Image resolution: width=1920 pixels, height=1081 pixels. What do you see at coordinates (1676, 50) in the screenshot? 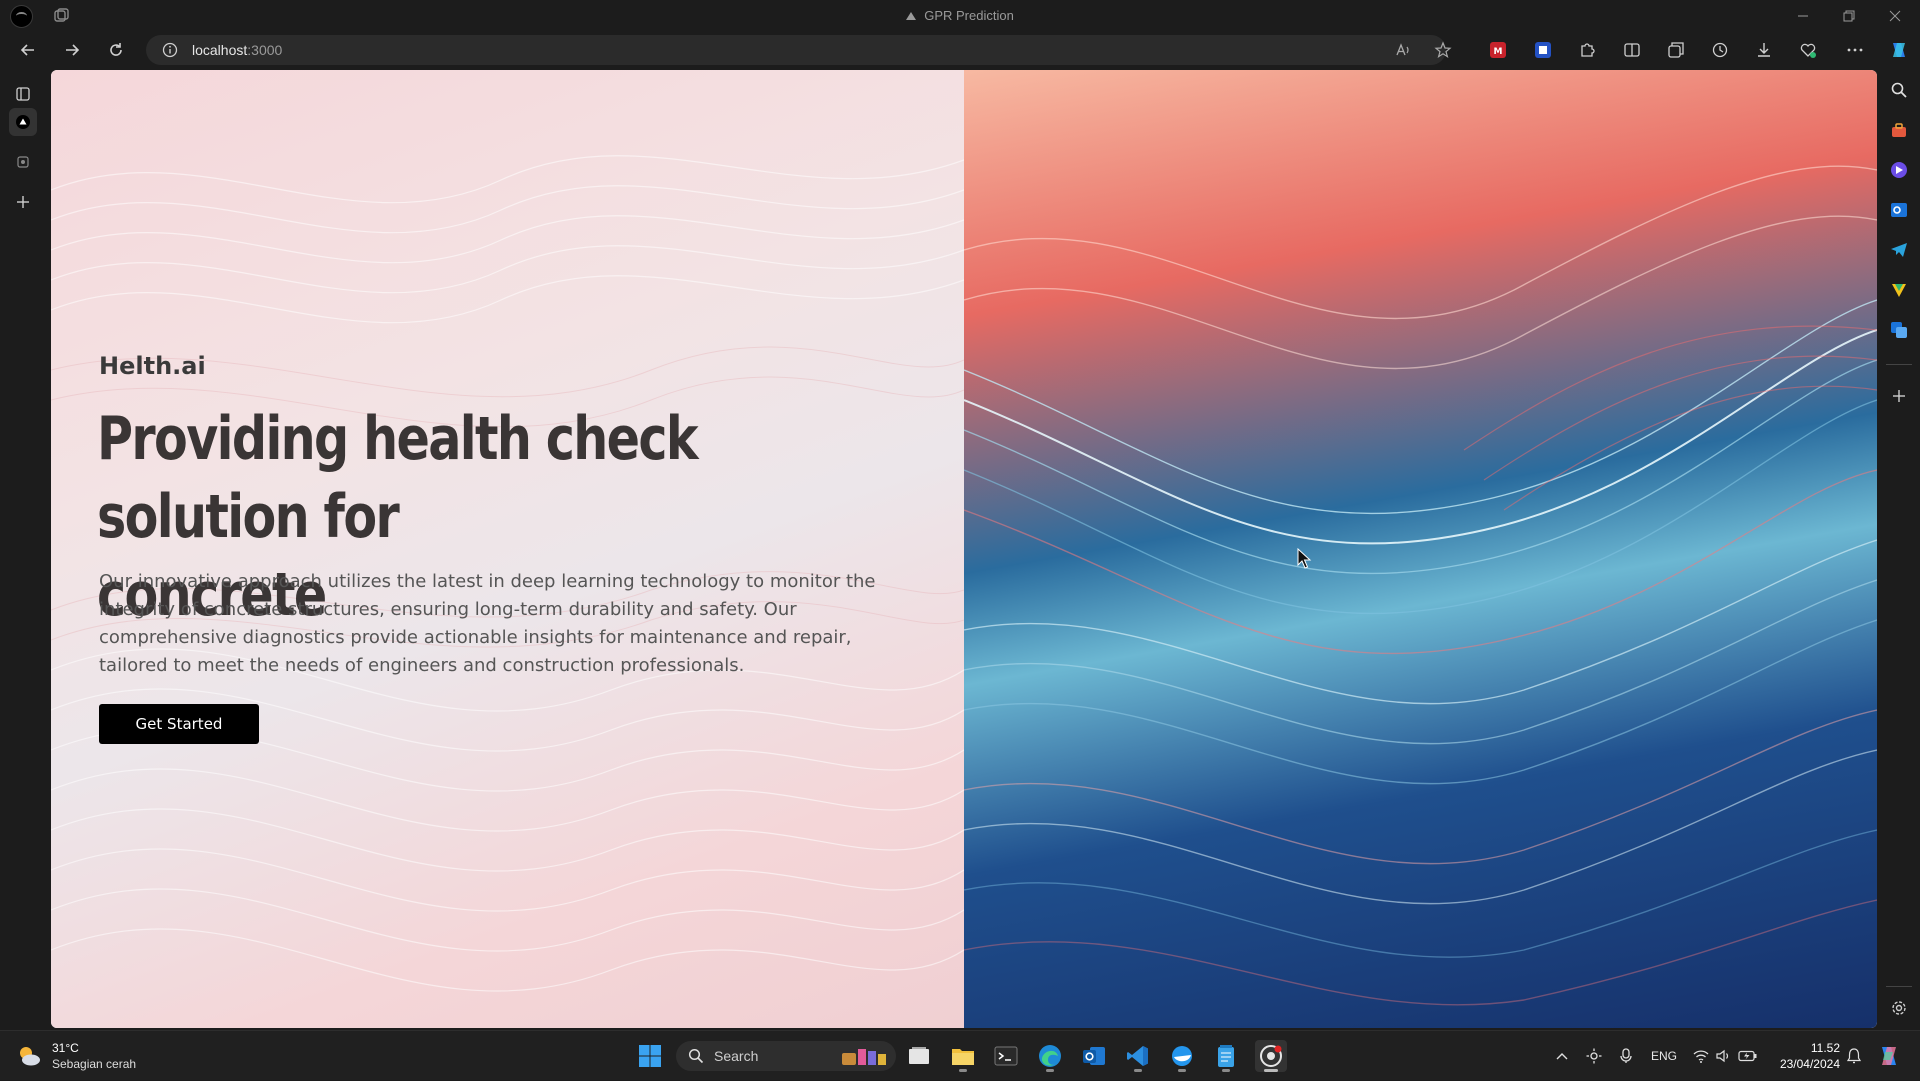
I see `collections-icon` at bounding box center [1676, 50].